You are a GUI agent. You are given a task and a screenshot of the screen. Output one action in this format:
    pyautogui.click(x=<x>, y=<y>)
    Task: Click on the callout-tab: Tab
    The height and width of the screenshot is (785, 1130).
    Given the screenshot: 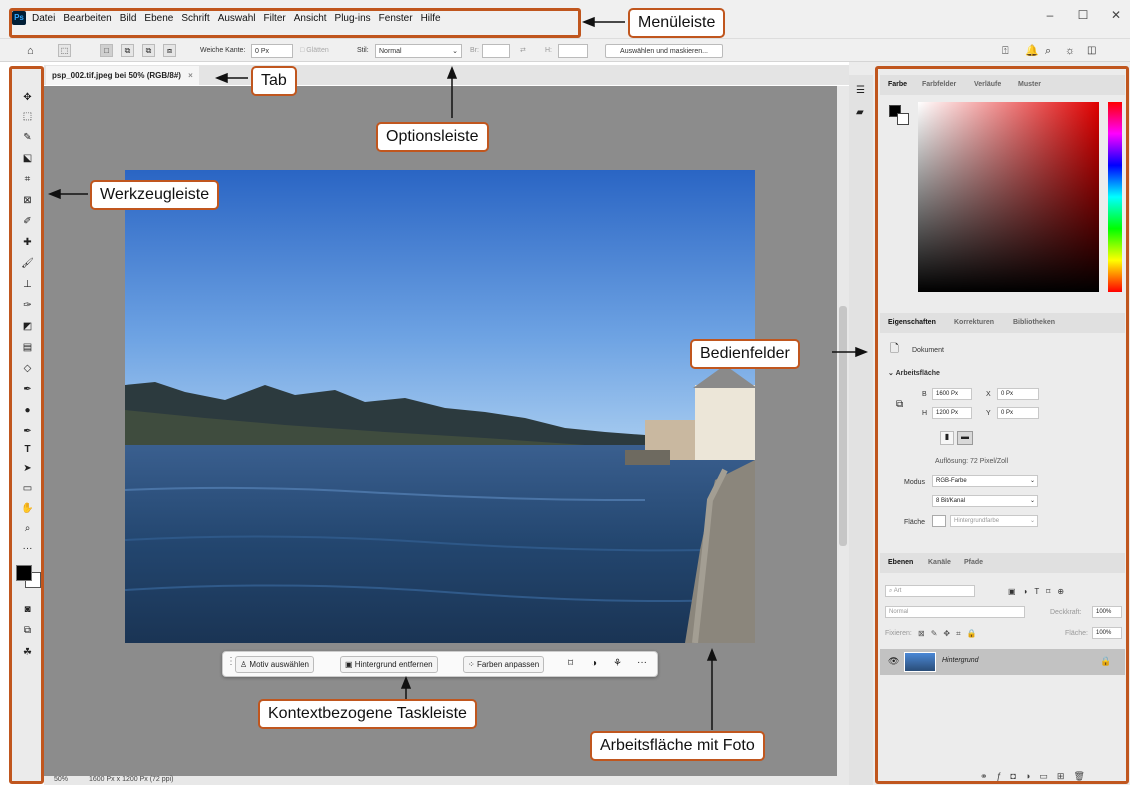 What is the action you would take?
    pyautogui.click(x=274, y=81)
    